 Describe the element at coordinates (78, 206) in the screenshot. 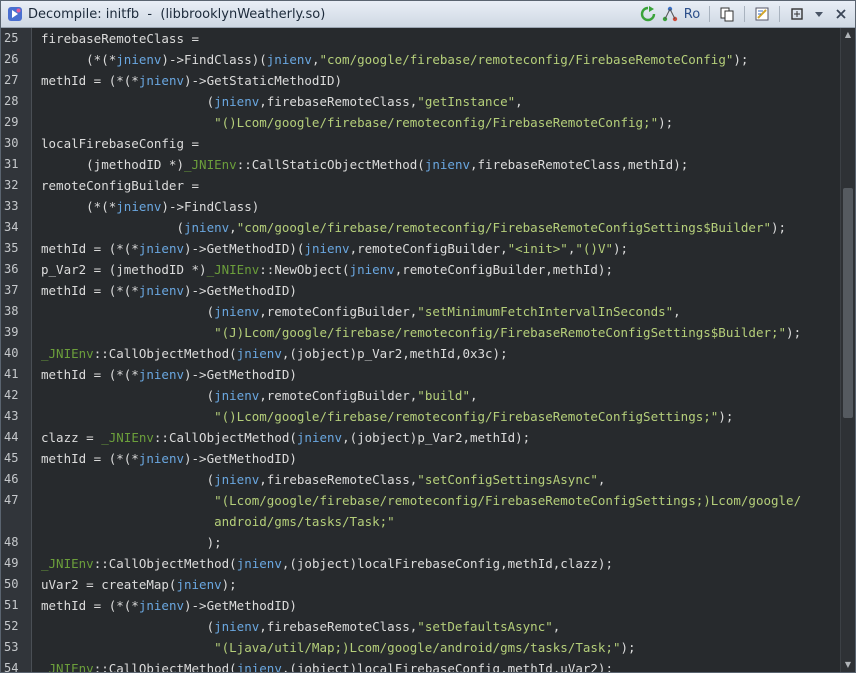

I see `code-token: (*(*` at that location.